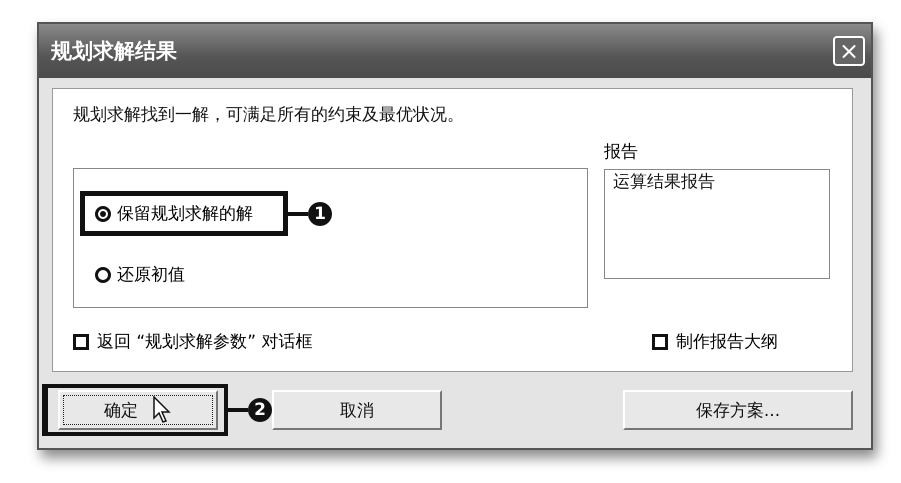 The width and height of the screenshot is (901, 483). I want to click on radio-option: 保留规划求解的解, so click(184, 213).